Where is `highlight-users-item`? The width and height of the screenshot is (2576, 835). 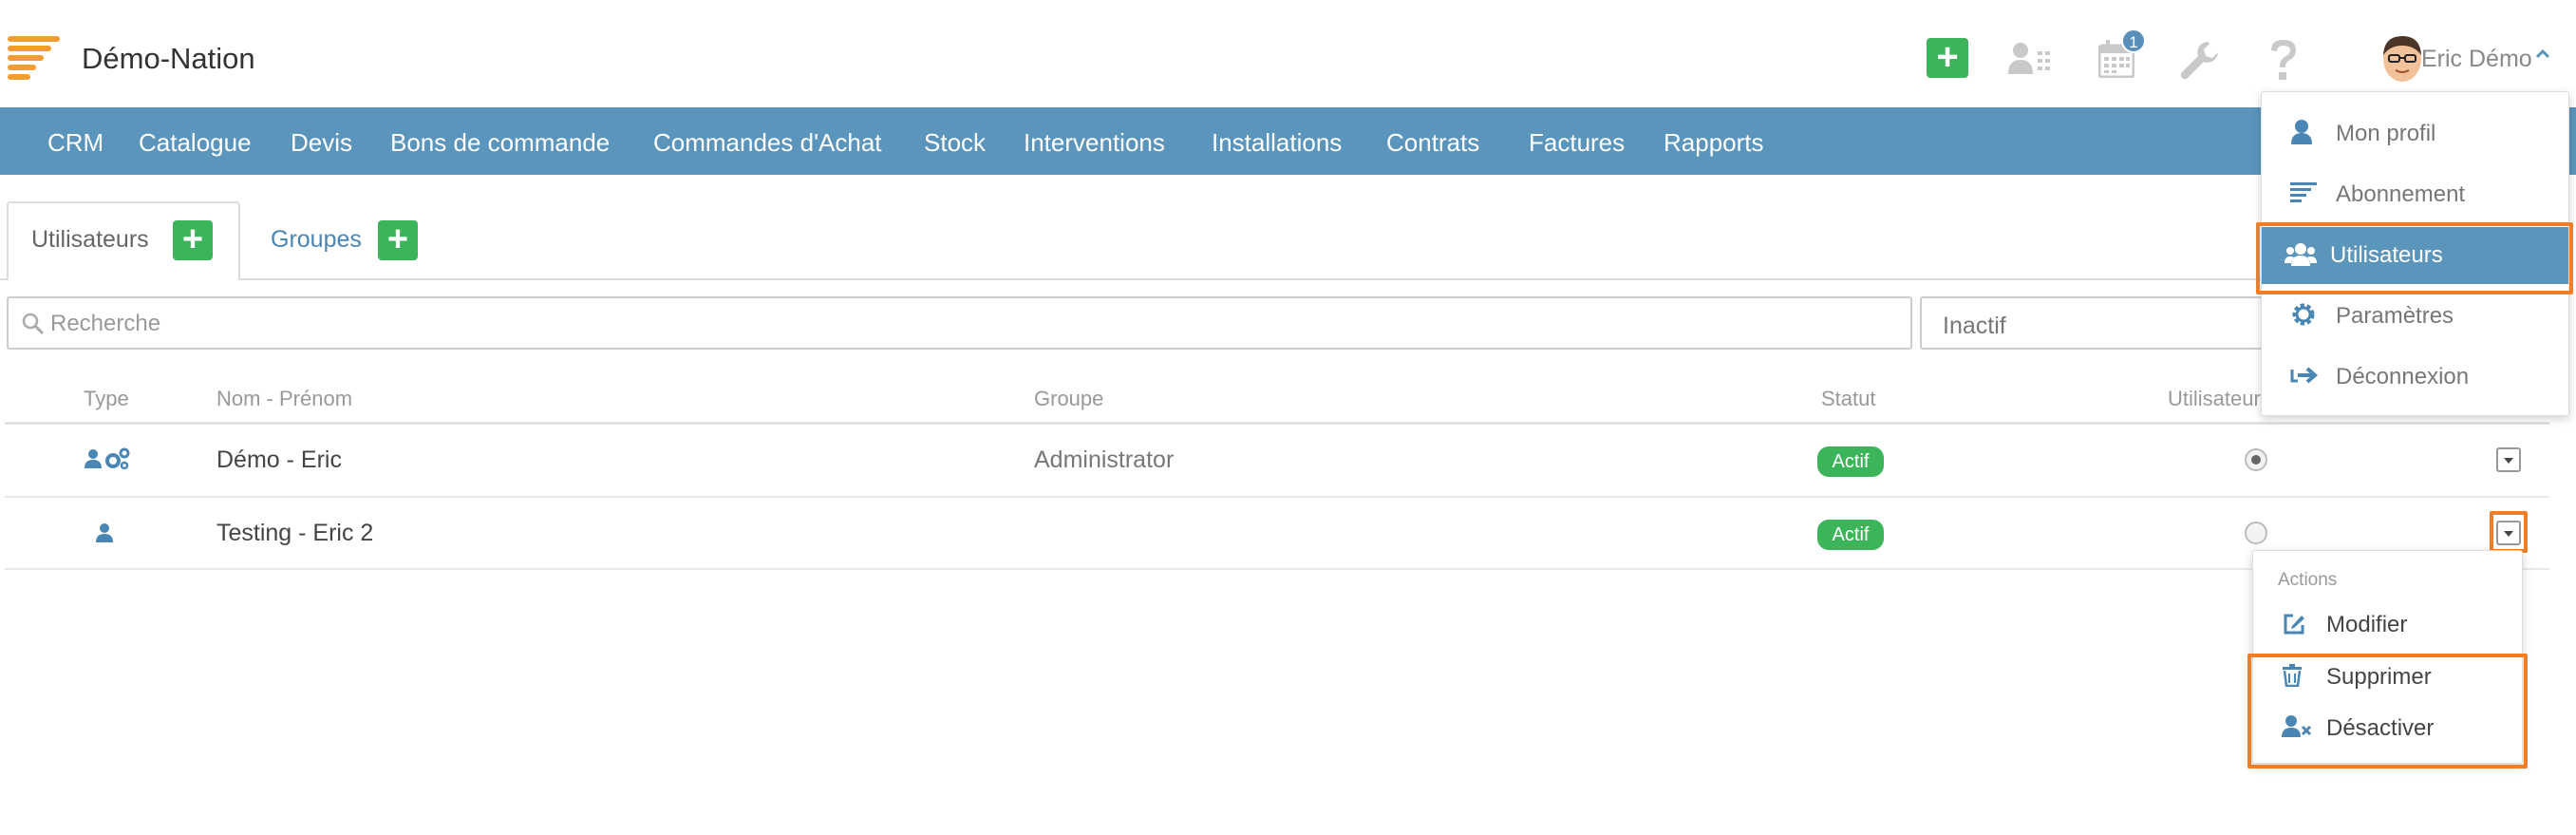 highlight-users-item is located at coordinates (2414, 258).